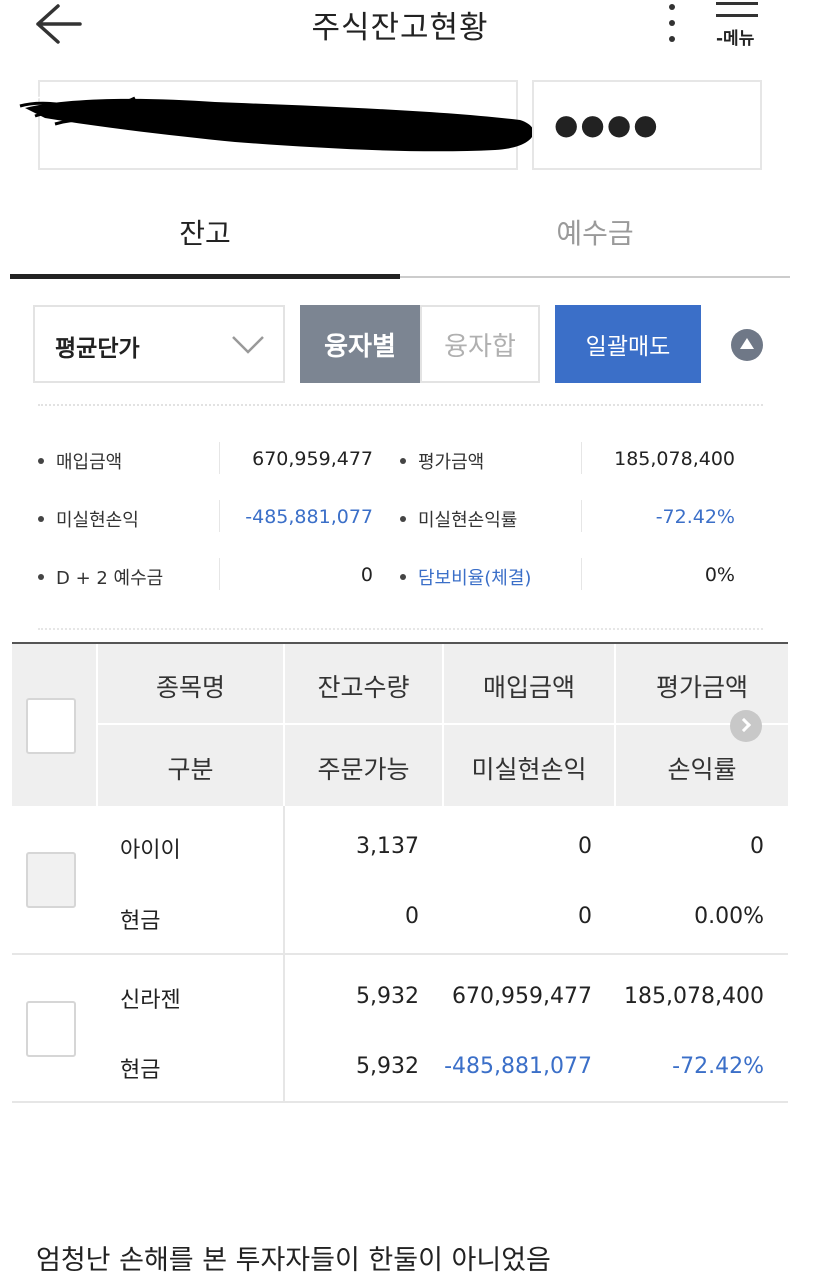 The height and width of the screenshot is (1287, 817). I want to click on password-field: ●●●●, so click(647, 125).